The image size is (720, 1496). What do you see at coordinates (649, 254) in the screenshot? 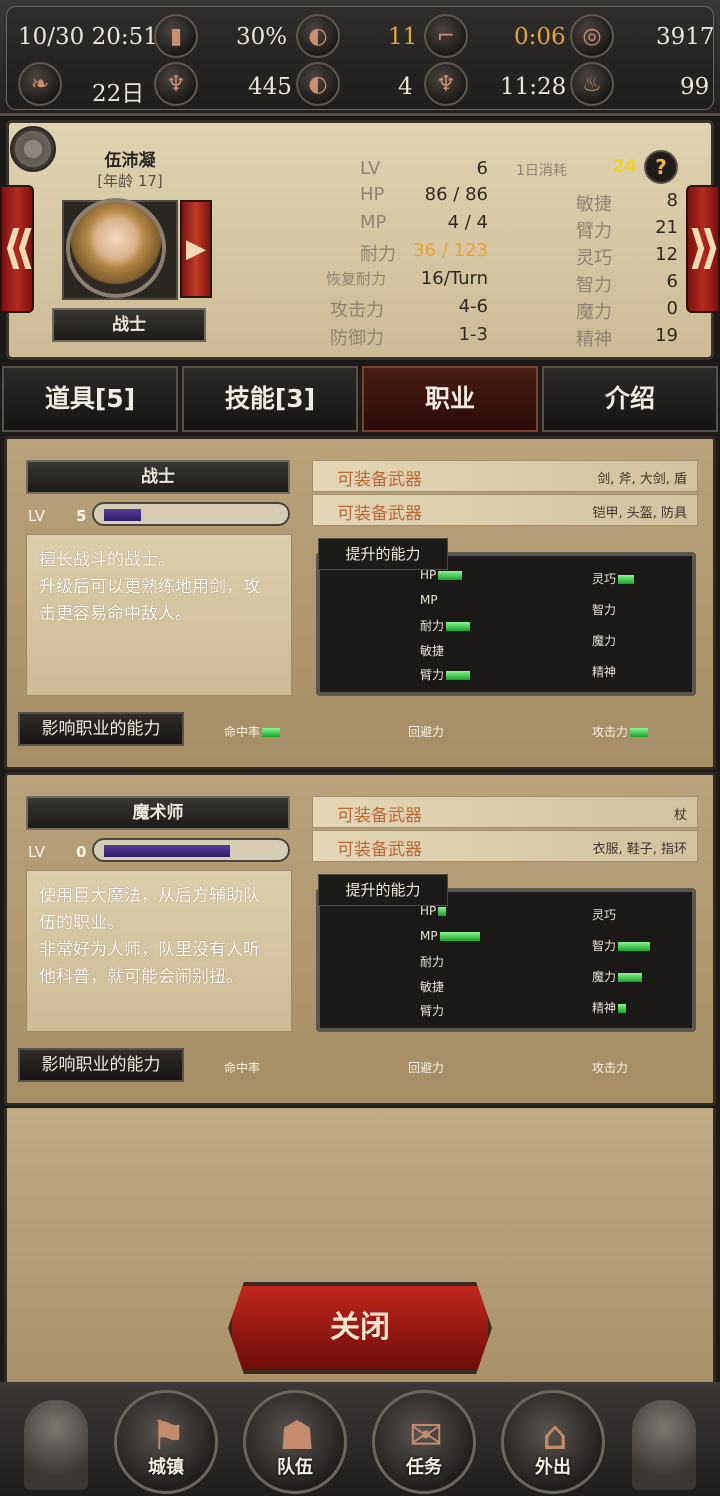
I see `stat-value: 12` at bounding box center [649, 254].